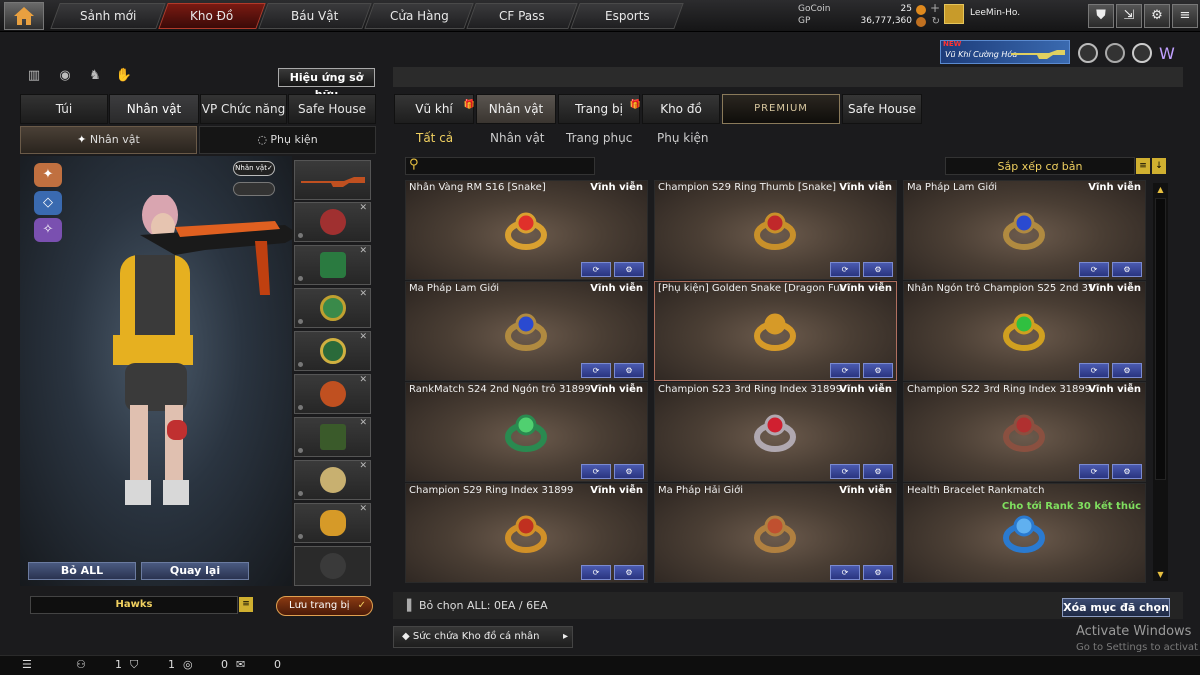 The image size is (1200, 675). Describe the element at coordinates (332, 265) in the screenshot. I see `equip-slot-2: ✕` at that location.